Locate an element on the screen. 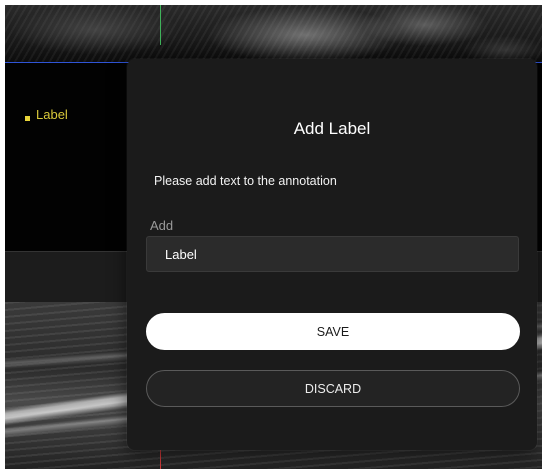  save-button: SAVE is located at coordinates (333, 331).